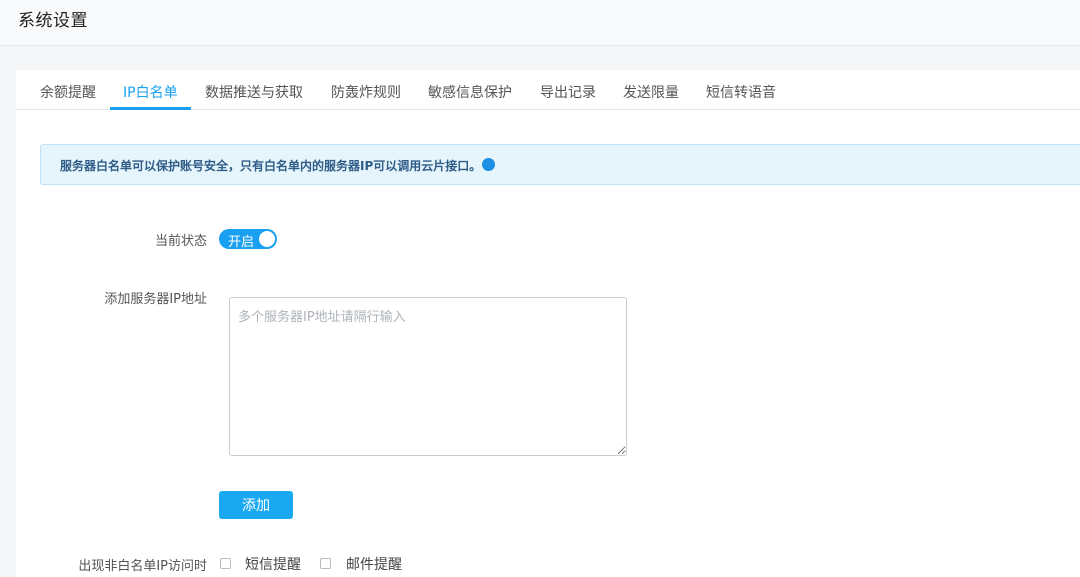 Image resolution: width=1080 pixels, height=577 pixels. I want to click on page-title: 系统设置, so click(53, 21).